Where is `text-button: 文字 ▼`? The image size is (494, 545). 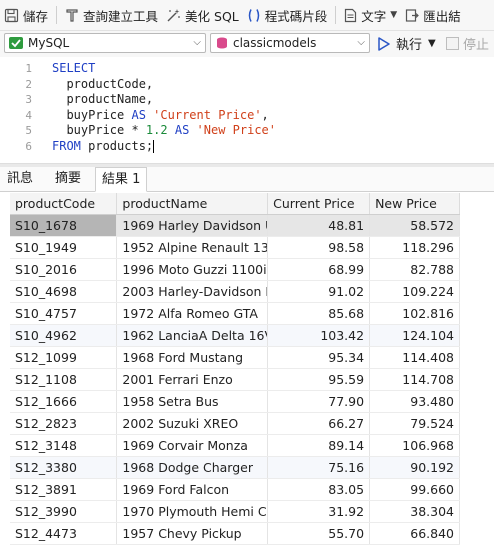 text-button: 文字 ▼ is located at coordinates (370, 15).